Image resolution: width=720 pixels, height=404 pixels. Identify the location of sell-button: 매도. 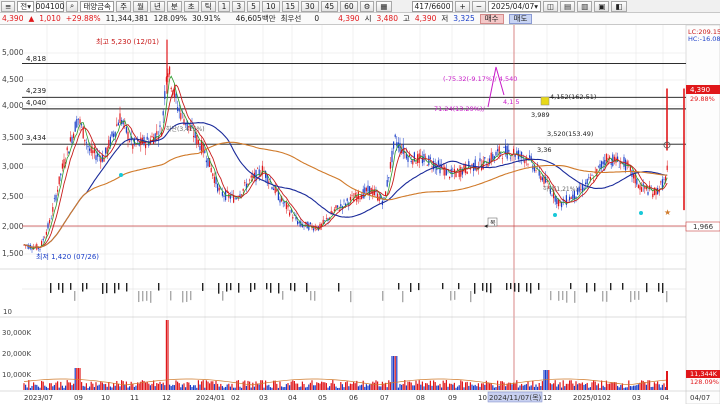
(520, 18).